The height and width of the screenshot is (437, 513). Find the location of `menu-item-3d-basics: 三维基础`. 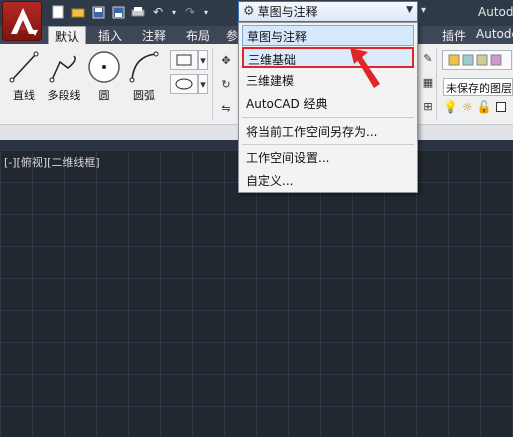

menu-item-3d-basics: 三维基础 is located at coordinates (328, 57).